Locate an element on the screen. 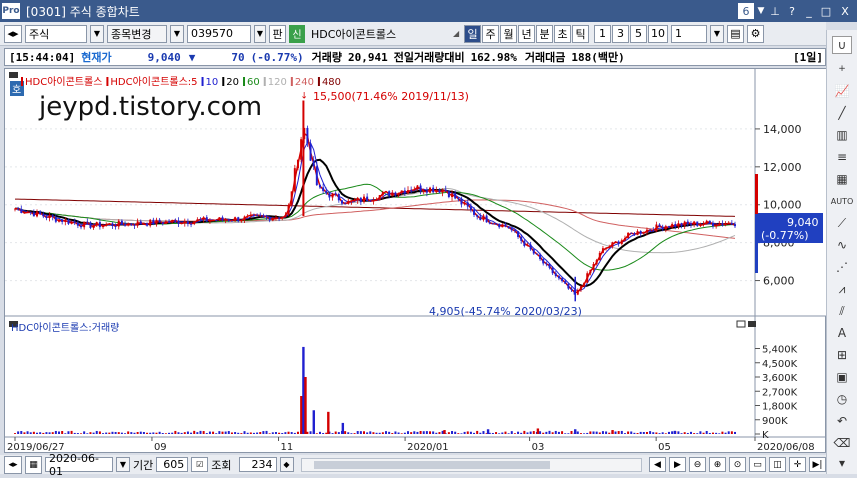 The height and width of the screenshot is (478, 857). trend-icon: ⟋ is located at coordinates (842, 223).